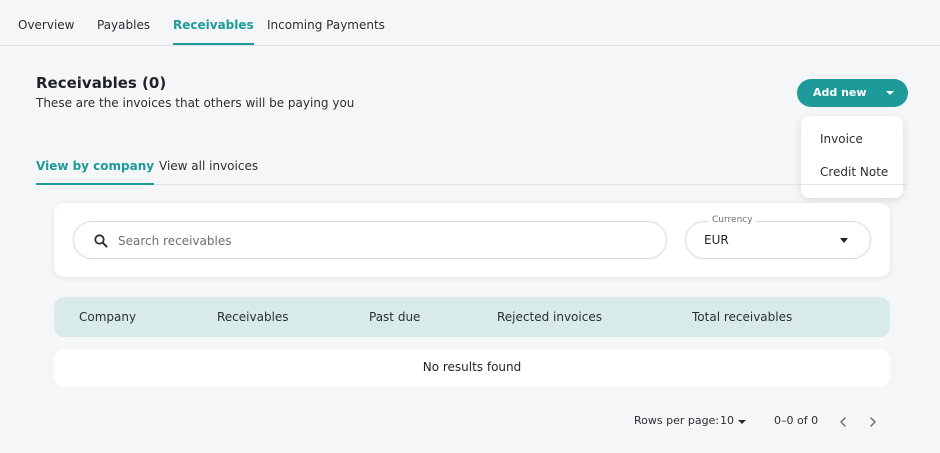  I want to click on search-box, so click(370, 240).